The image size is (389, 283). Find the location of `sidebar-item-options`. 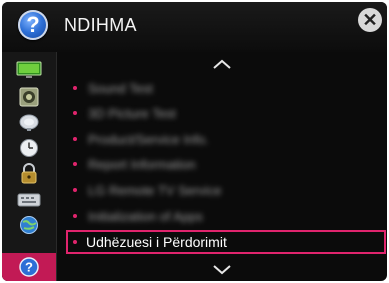

sidebar-item-options is located at coordinates (29, 200).